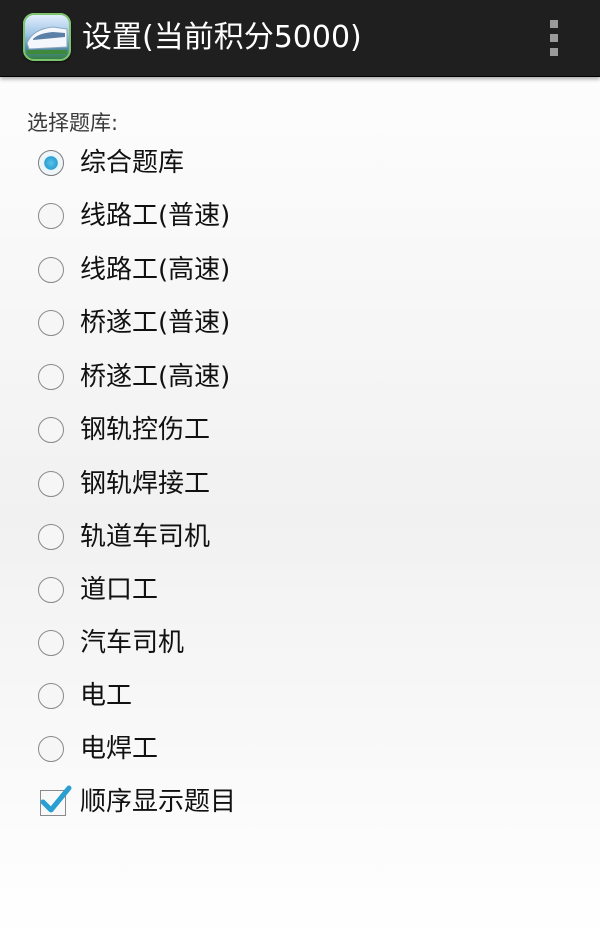 The image size is (600, 938). What do you see at coordinates (155, 216) in the screenshot?
I see `radio-option-label: 线路工(普速)` at bounding box center [155, 216].